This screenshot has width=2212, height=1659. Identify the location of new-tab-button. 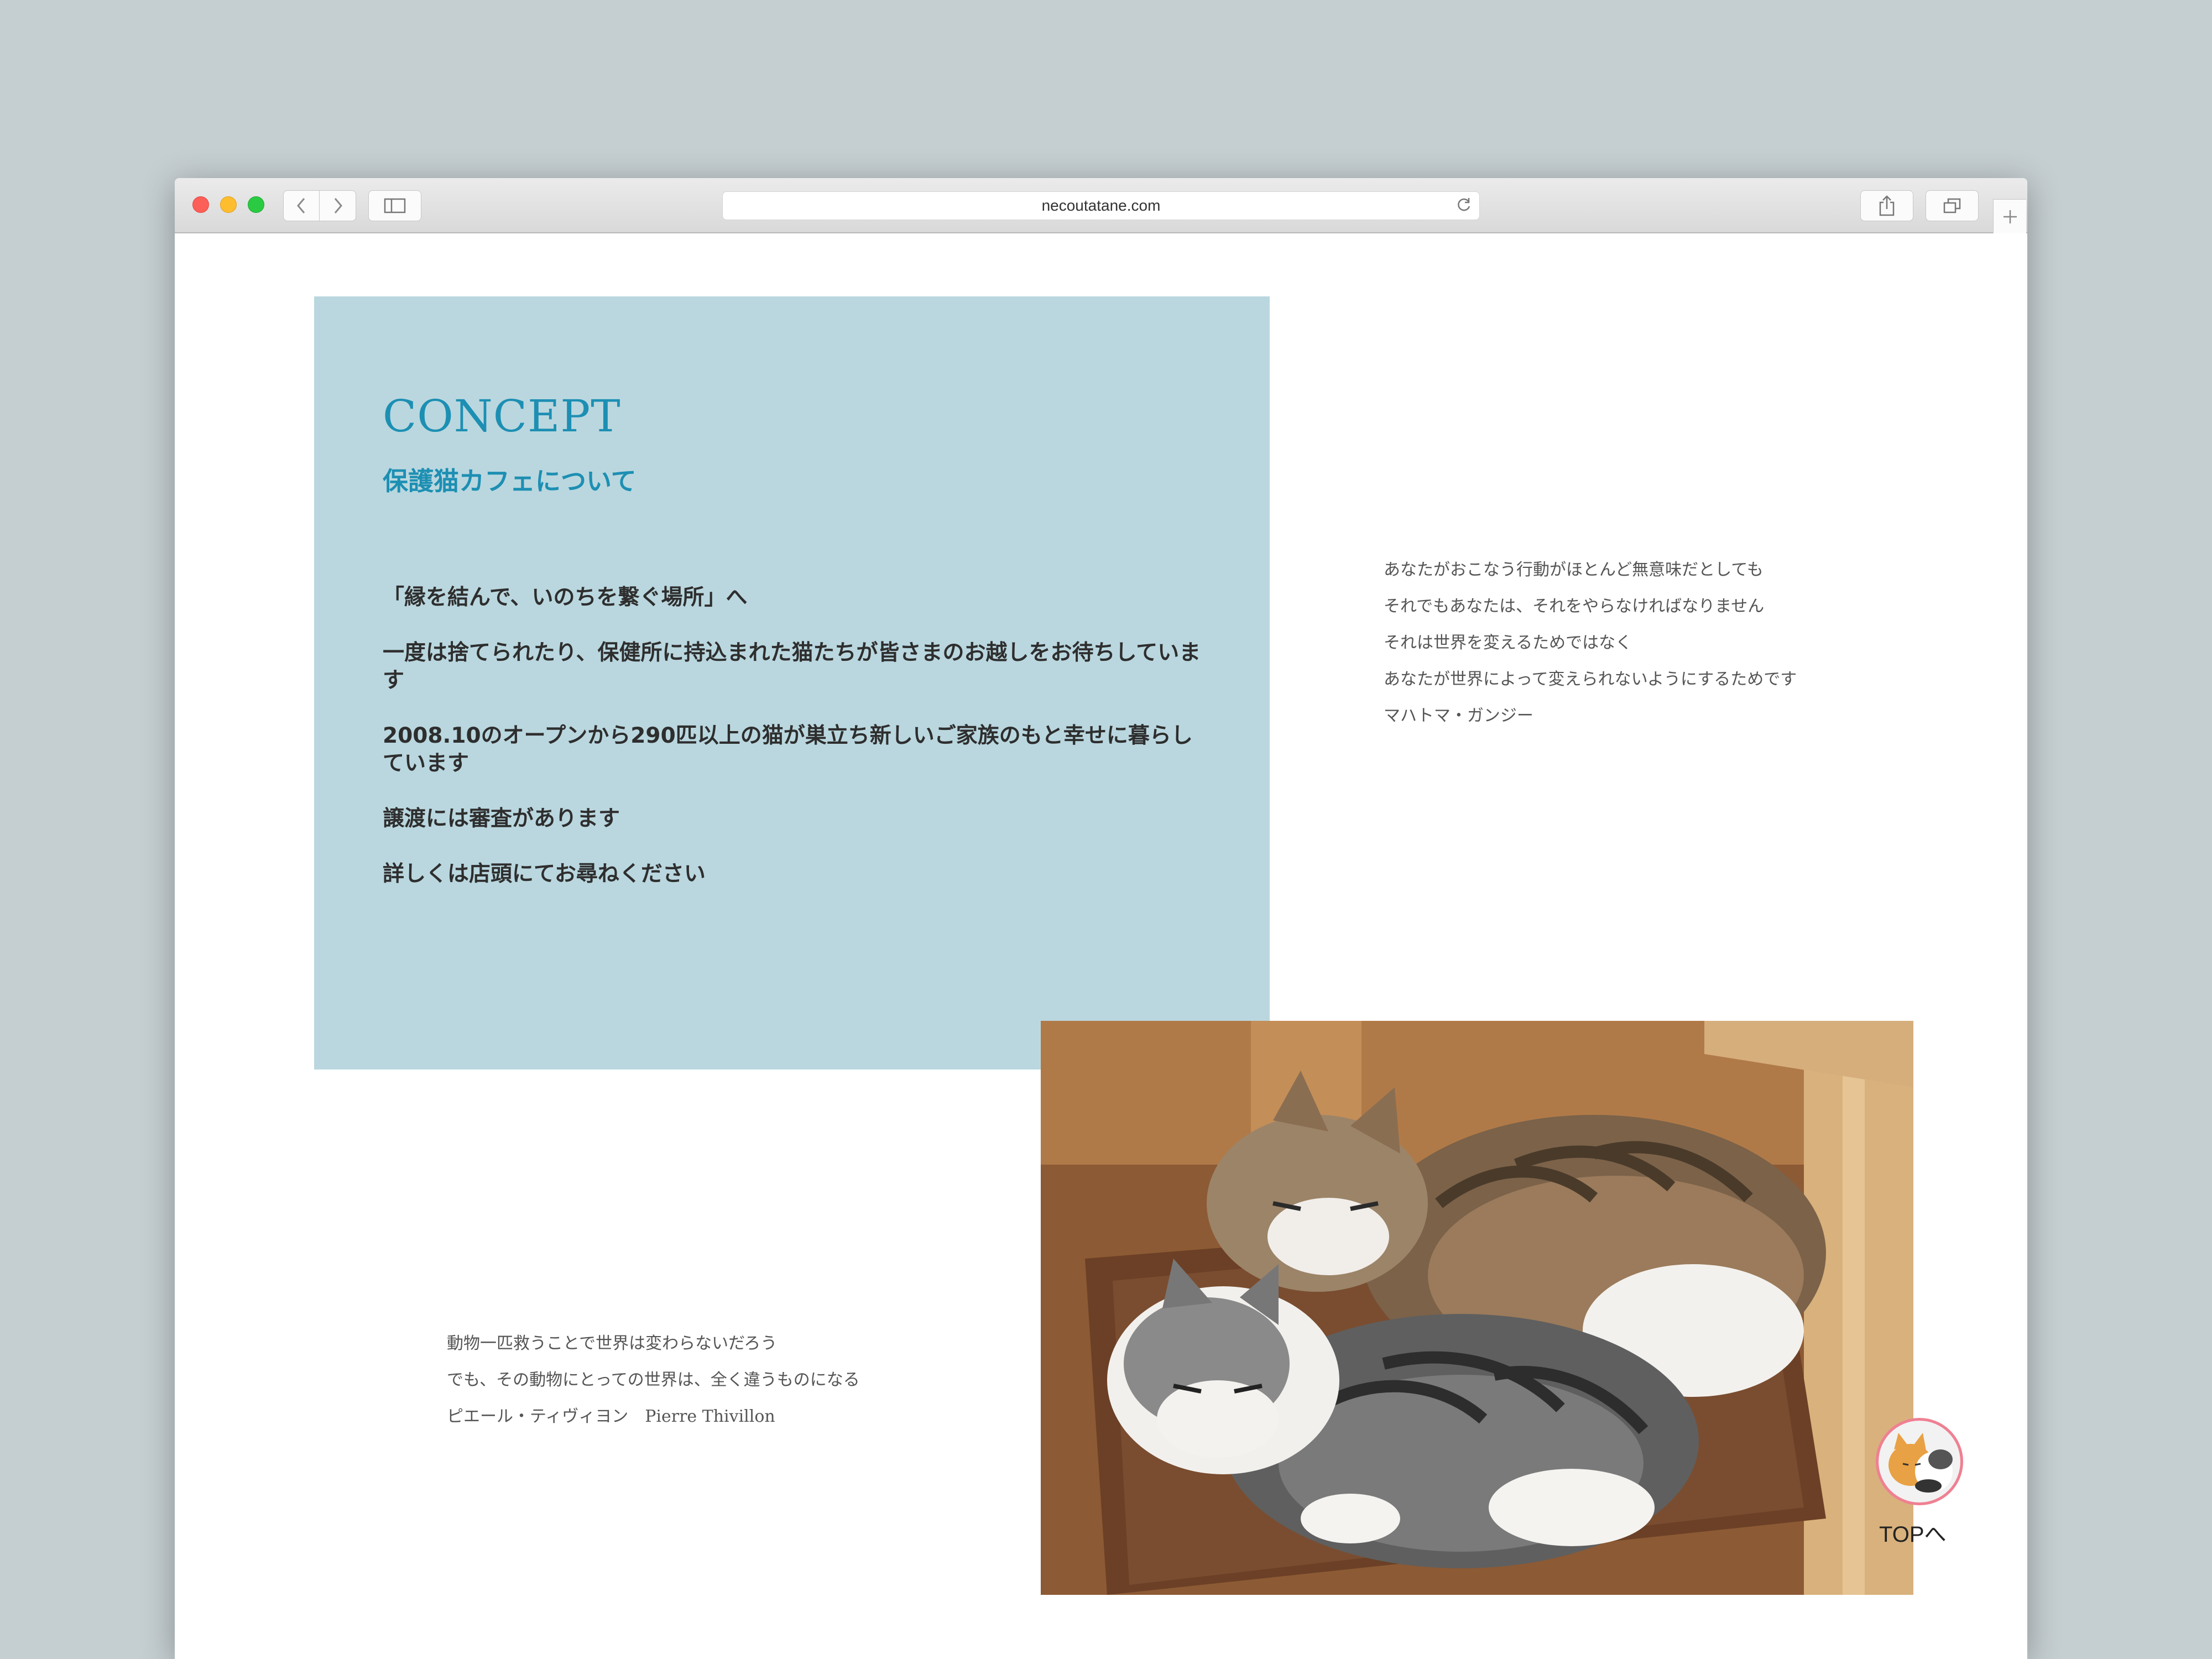
(2010, 216).